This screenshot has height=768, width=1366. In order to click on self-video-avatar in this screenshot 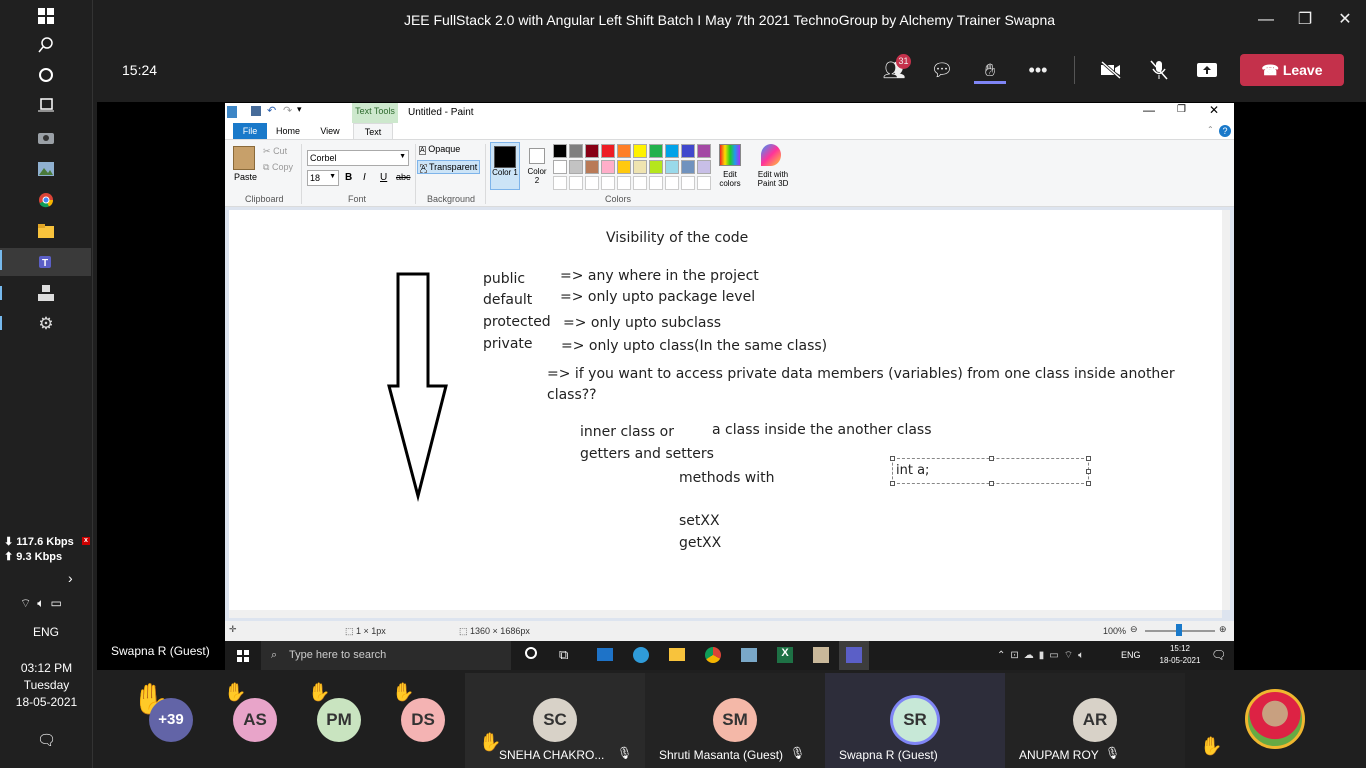, I will do `click(1275, 719)`.